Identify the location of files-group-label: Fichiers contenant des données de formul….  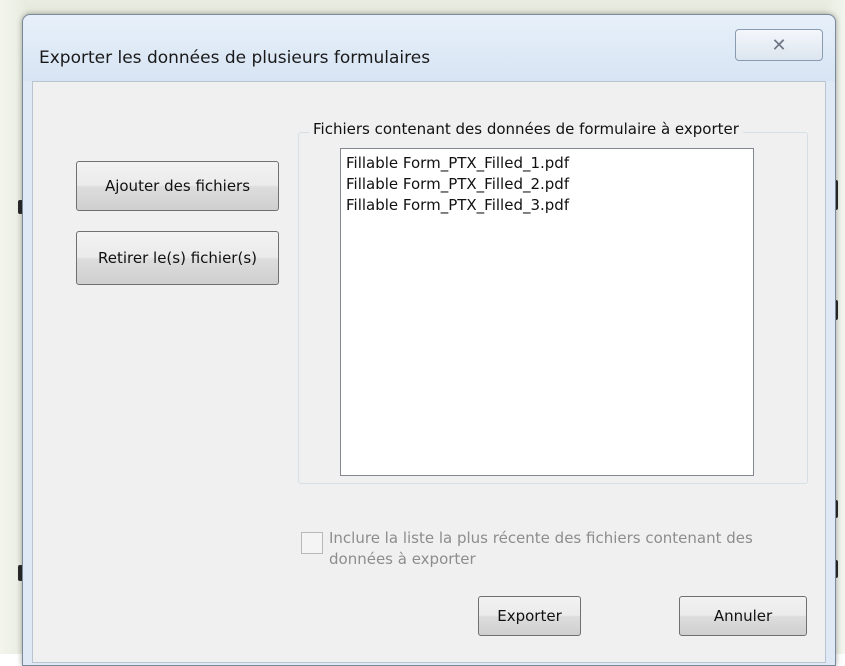
(526, 129).